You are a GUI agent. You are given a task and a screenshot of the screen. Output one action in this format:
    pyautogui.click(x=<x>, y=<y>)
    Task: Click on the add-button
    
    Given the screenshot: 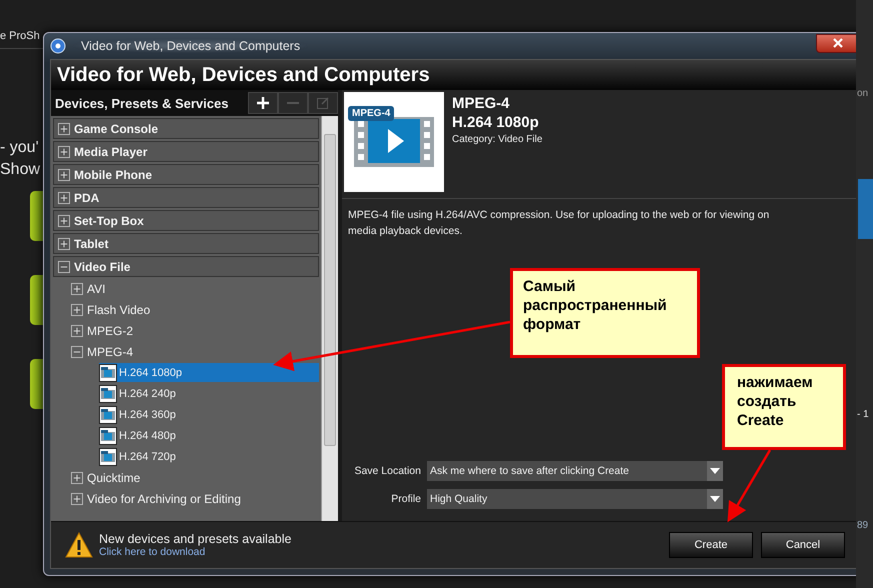 What is the action you would take?
    pyautogui.click(x=263, y=103)
    